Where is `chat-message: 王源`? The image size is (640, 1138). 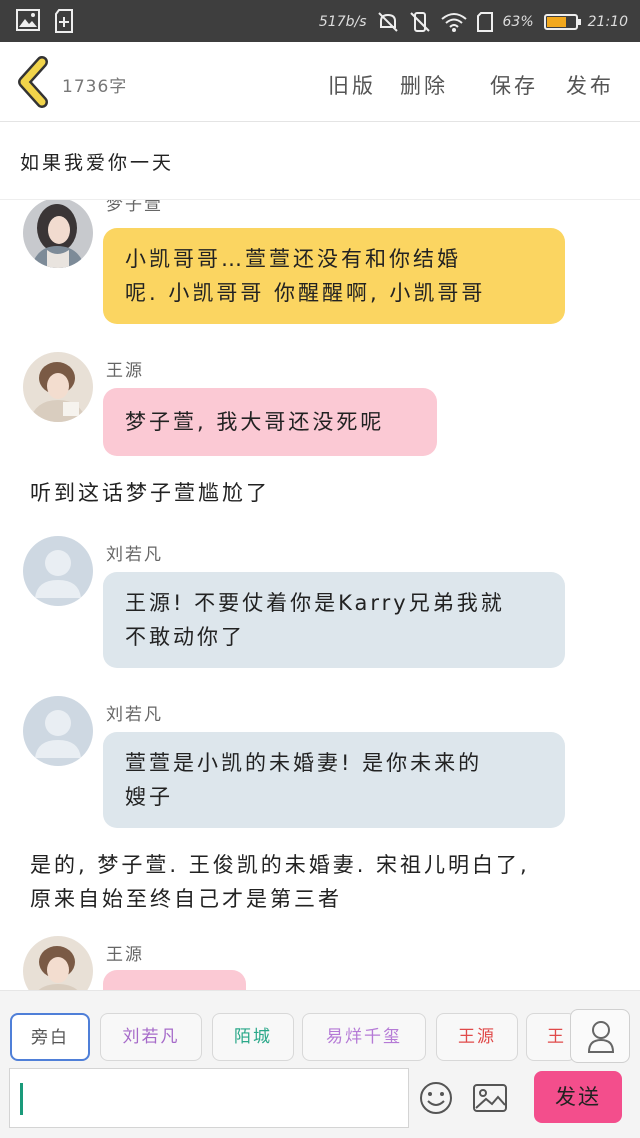
chat-message: 王源 is located at coordinates (320, 962).